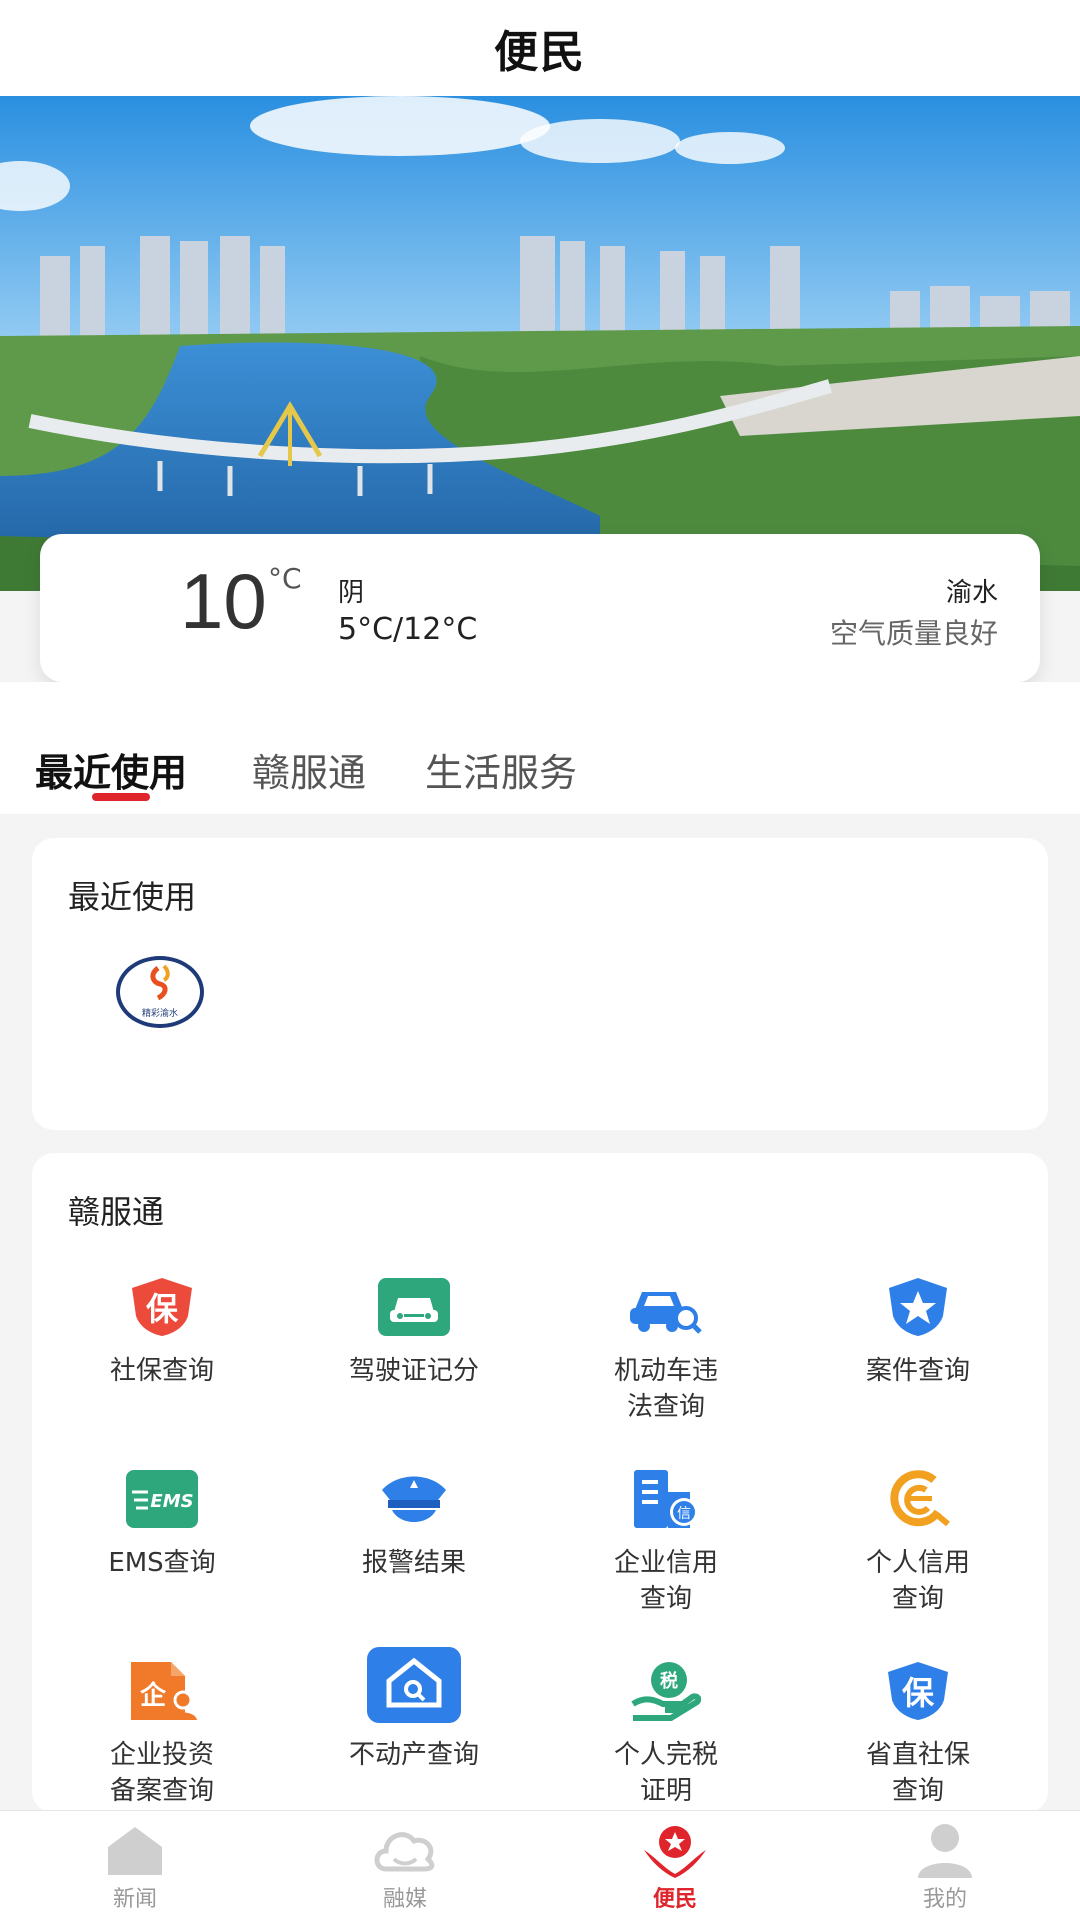  What do you see at coordinates (665, 1773) in the screenshot?
I see `service-label: 个人完税证明` at bounding box center [665, 1773].